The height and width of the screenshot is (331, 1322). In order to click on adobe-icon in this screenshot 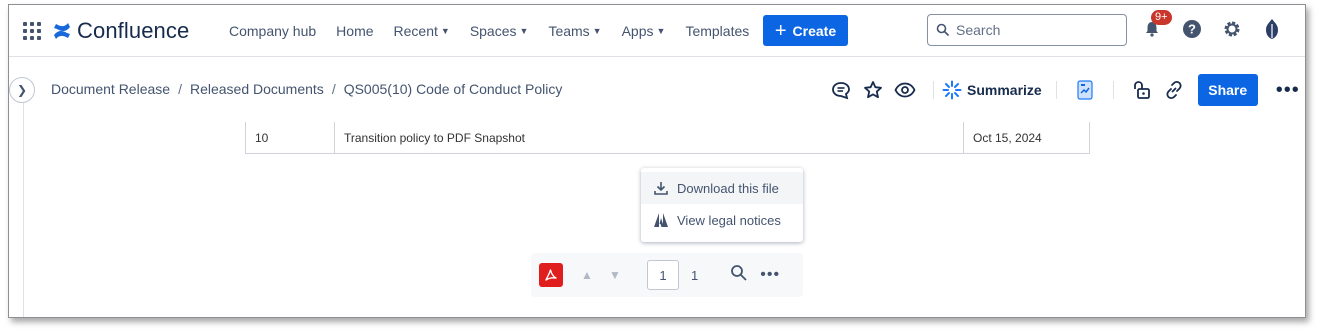, I will do `click(661, 220)`.